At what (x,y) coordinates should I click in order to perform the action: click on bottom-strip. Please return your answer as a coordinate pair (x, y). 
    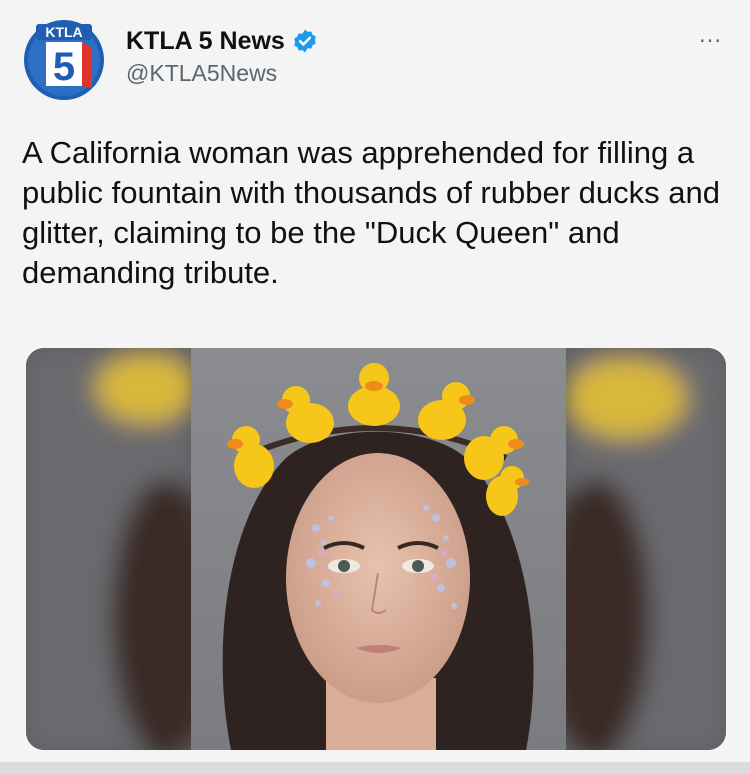
    Looking at the image, I should click on (375, 768).